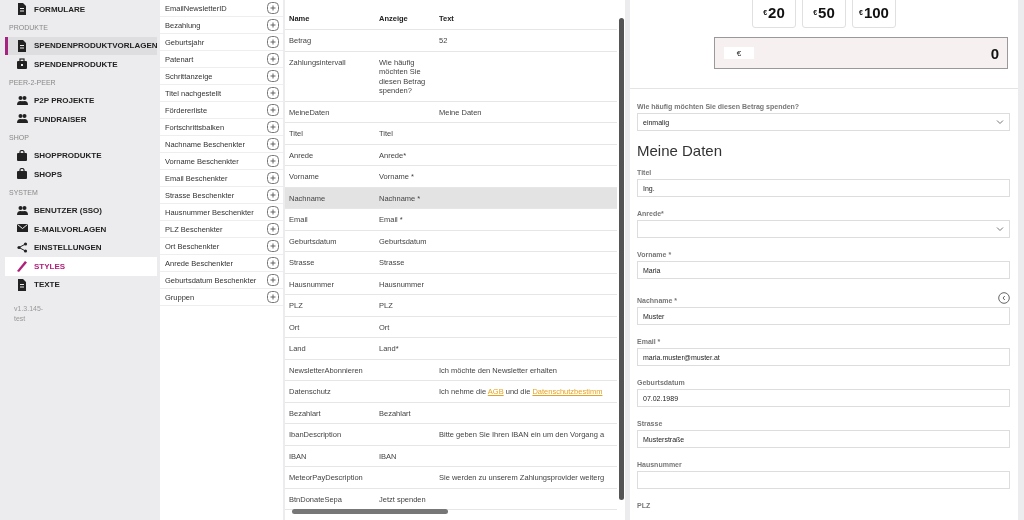 The width and height of the screenshot is (1024, 520). What do you see at coordinates (81, 64) in the screenshot?
I see `sidebar-item: SPENDENPRODUKTE` at bounding box center [81, 64].